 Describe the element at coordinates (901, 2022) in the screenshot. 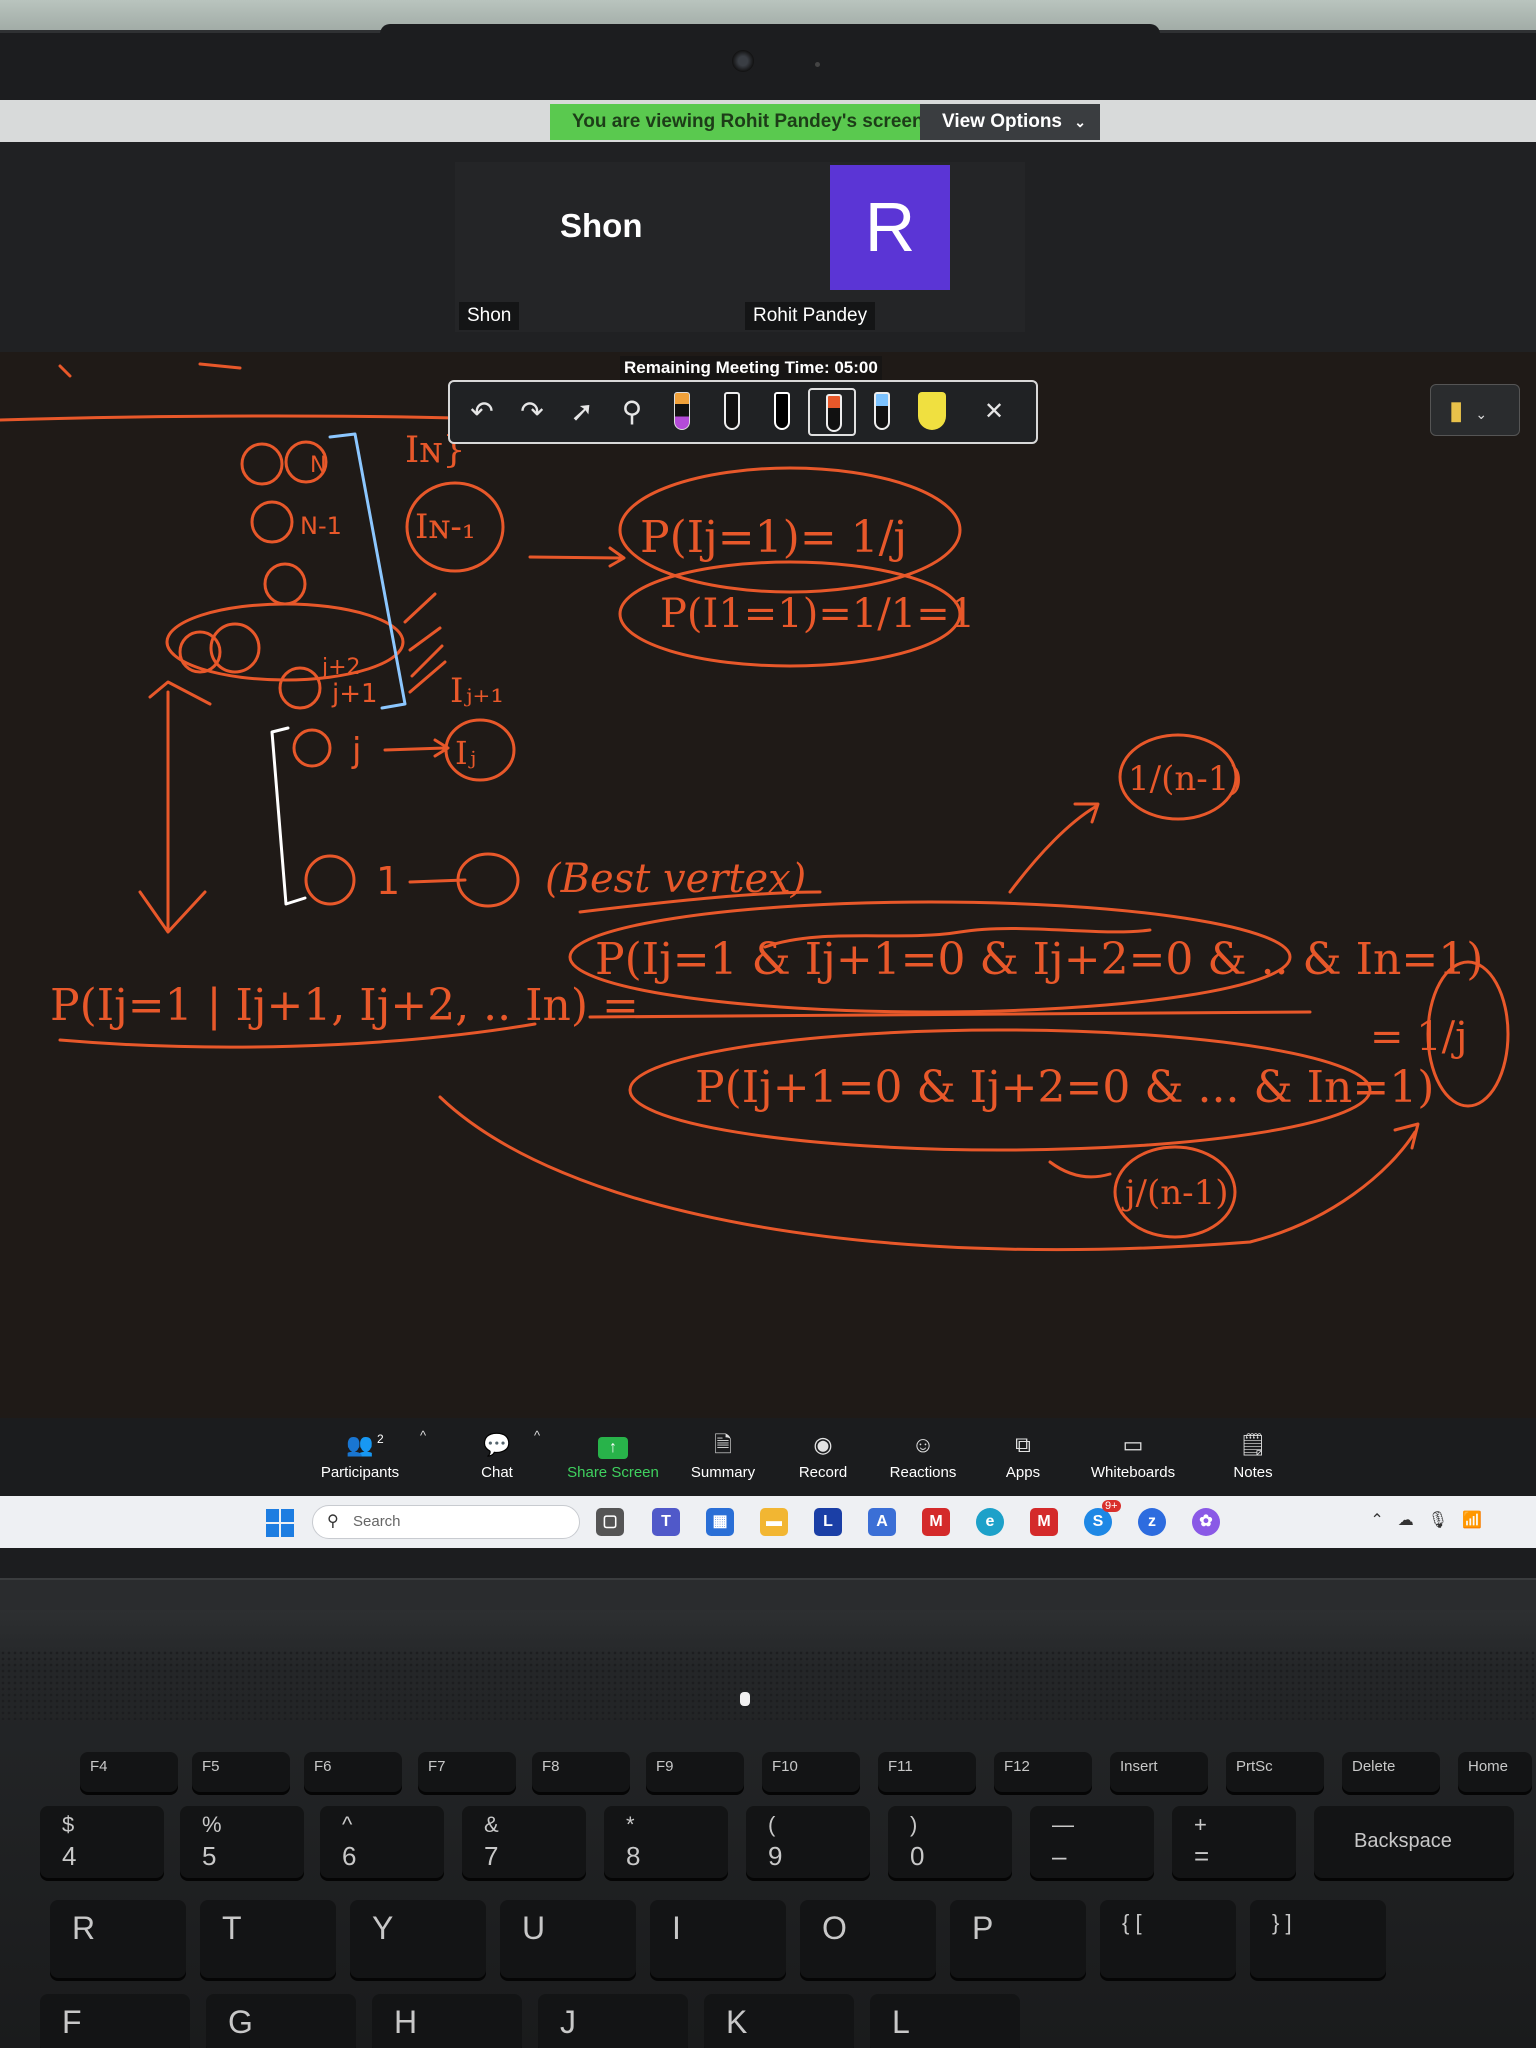

I see `key-label: L` at that location.